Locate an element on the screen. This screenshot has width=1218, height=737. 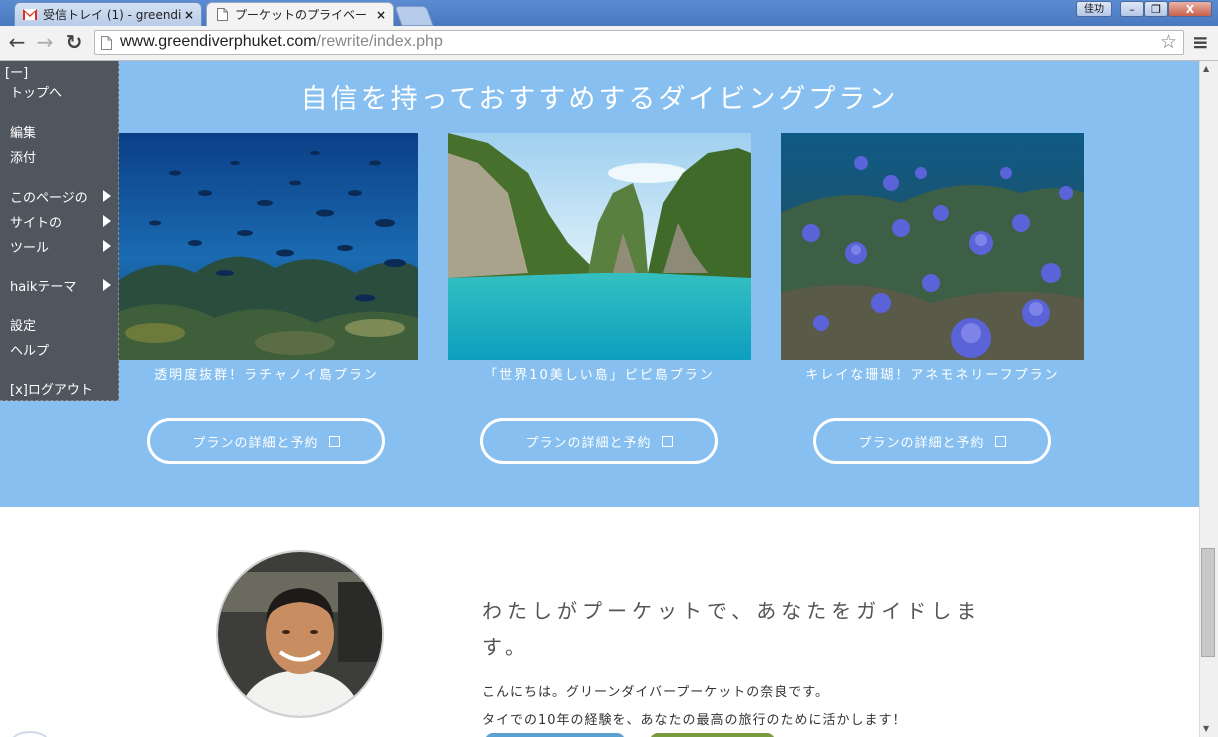
menu-item-attach: 添付 is located at coordinates (23, 156).